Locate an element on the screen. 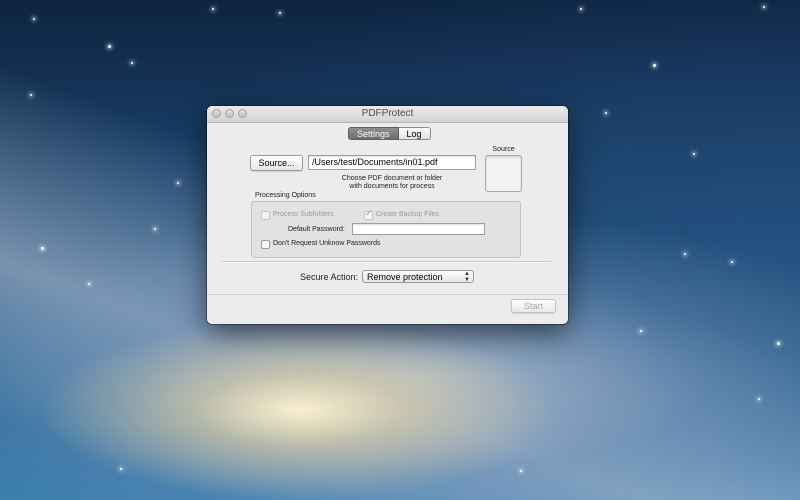 The width and height of the screenshot is (800, 500). process-subfolders-checkbox is located at coordinates (265, 215).